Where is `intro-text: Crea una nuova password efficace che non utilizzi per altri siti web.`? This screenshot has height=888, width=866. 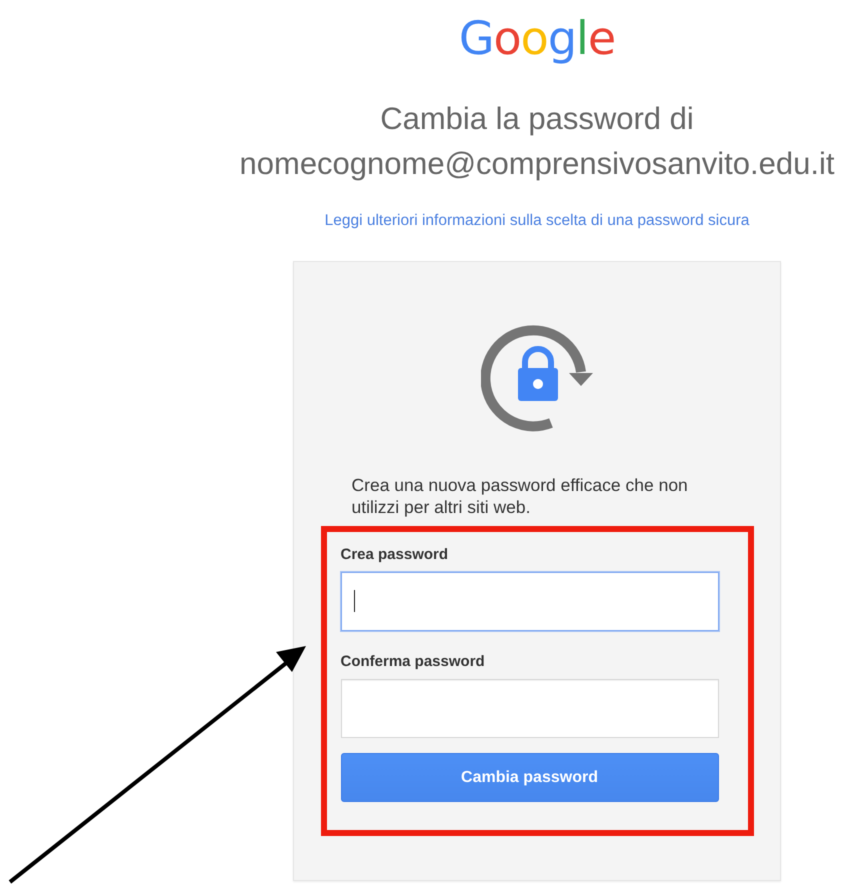
intro-text: Crea una nuova password efficace che non utilizzi per altri siti web. is located at coordinates (519, 496).